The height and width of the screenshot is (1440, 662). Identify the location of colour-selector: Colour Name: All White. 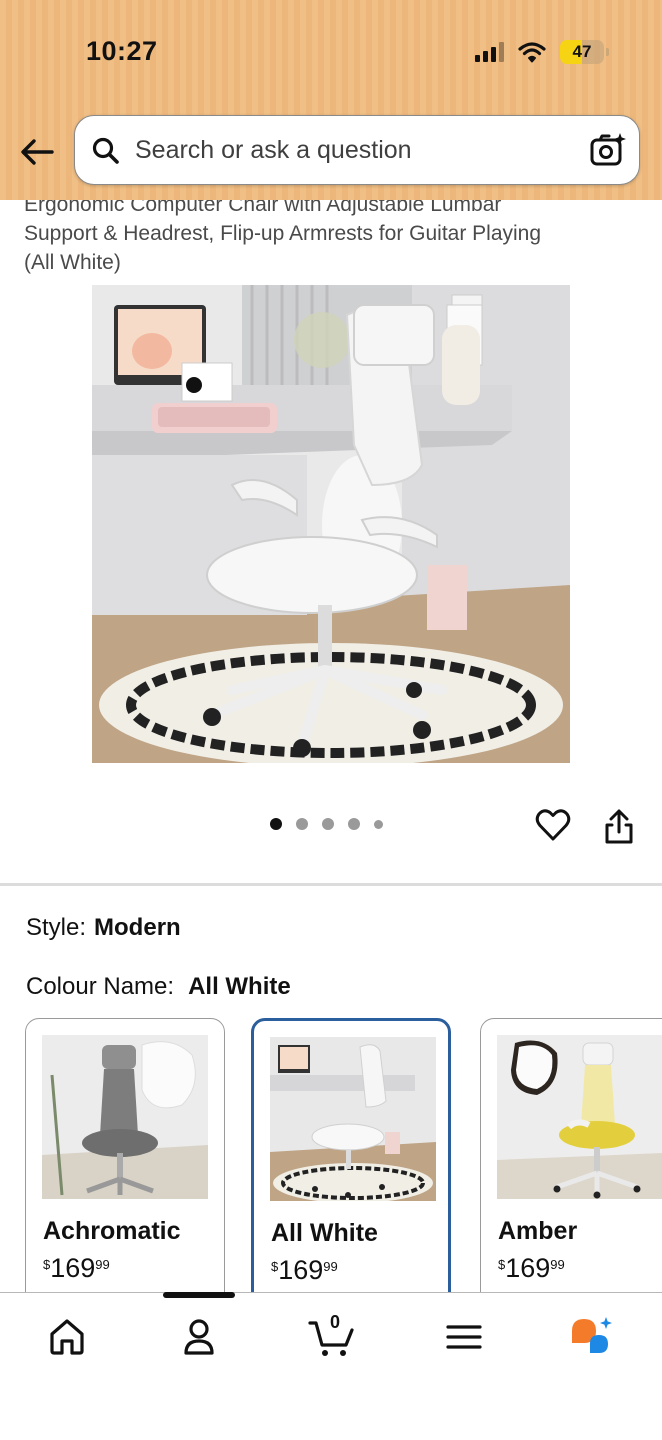
(158, 987).